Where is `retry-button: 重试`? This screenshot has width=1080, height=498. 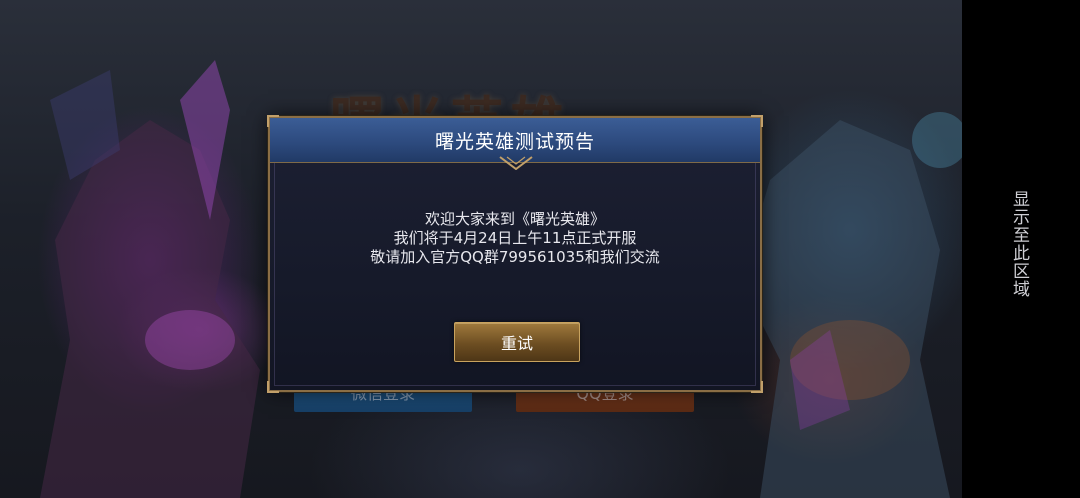
retry-button: 重试 is located at coordinates (517, 342).